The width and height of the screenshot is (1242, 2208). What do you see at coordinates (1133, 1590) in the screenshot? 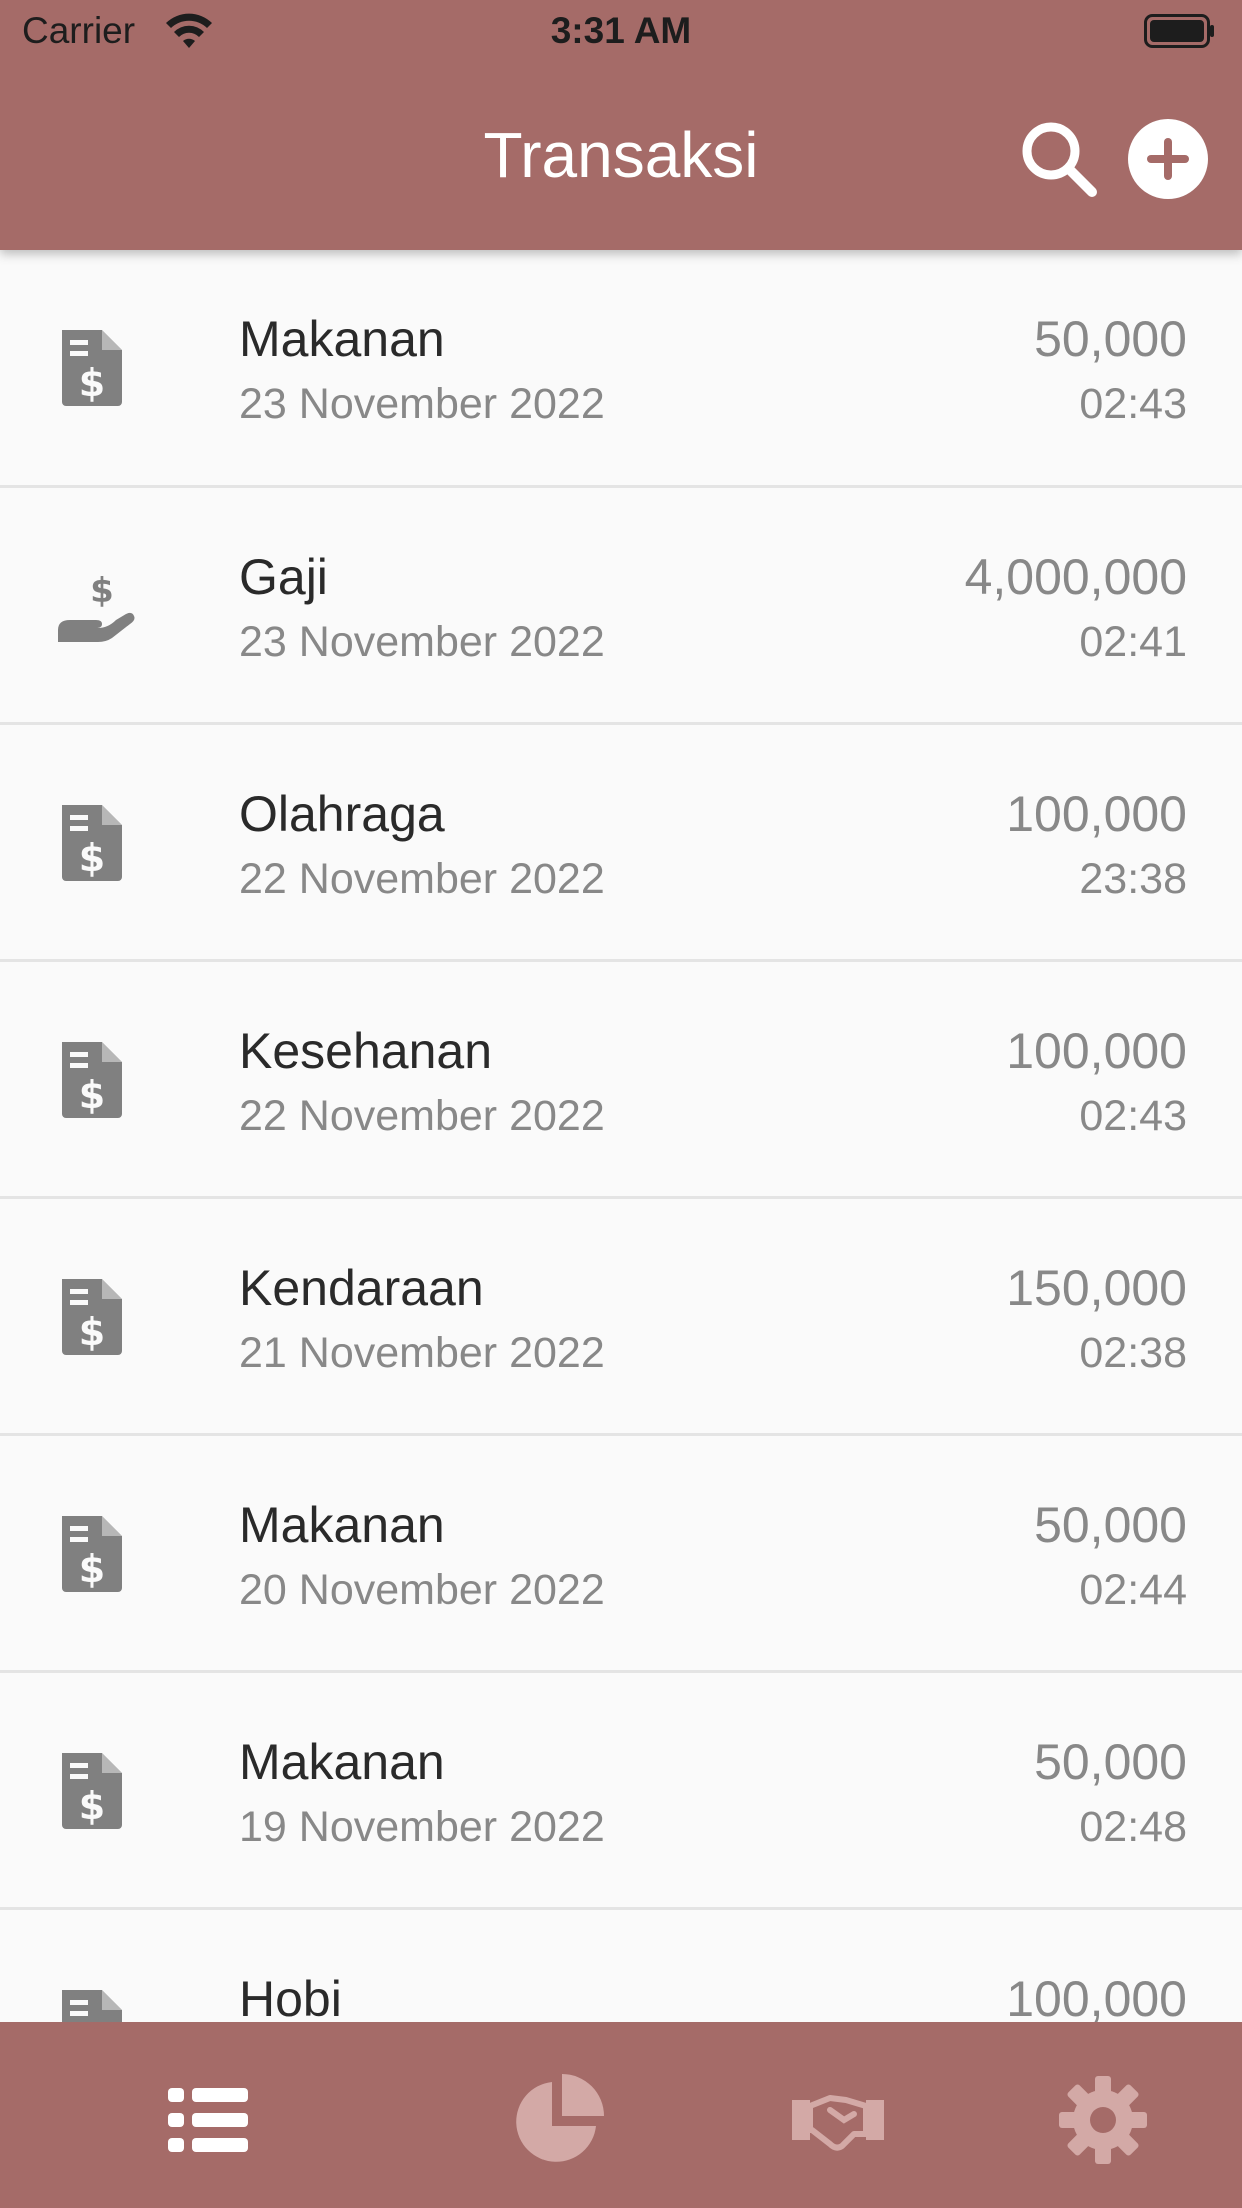
I see `transaction-time: 02:44` at bounding box center [1133, 1590].